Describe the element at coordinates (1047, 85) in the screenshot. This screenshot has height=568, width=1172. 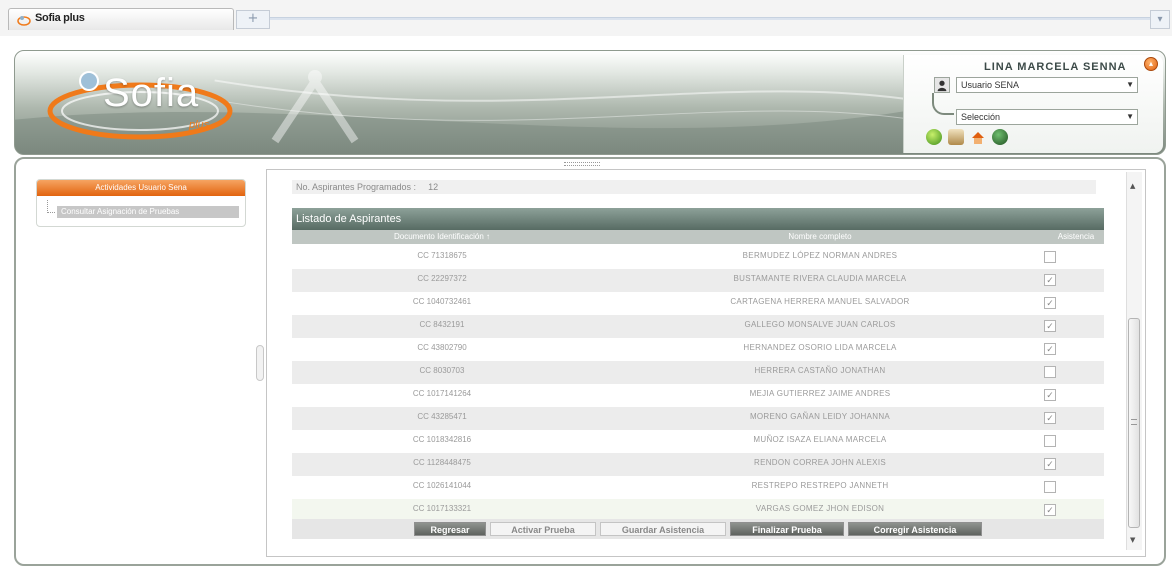
I see `role-select: Usuario SENA ▼` at that location.